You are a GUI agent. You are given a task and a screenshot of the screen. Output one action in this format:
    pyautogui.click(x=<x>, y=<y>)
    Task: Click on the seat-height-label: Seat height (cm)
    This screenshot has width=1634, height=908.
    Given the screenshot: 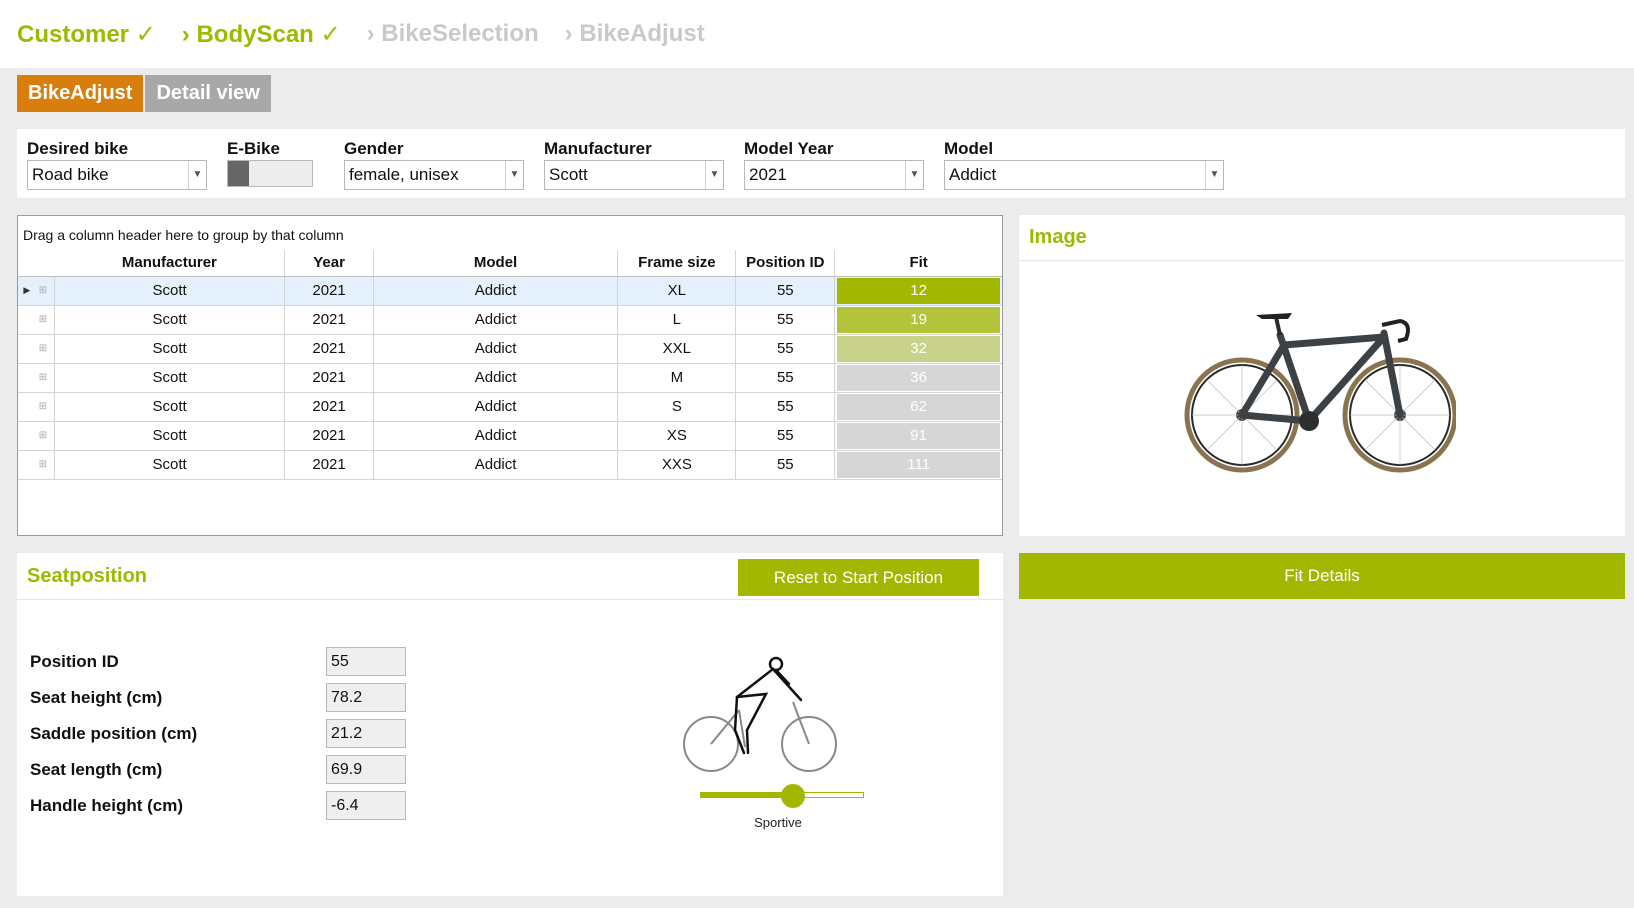 What is the action you would take?
    pyautogui.click(x=96, y=697)
    